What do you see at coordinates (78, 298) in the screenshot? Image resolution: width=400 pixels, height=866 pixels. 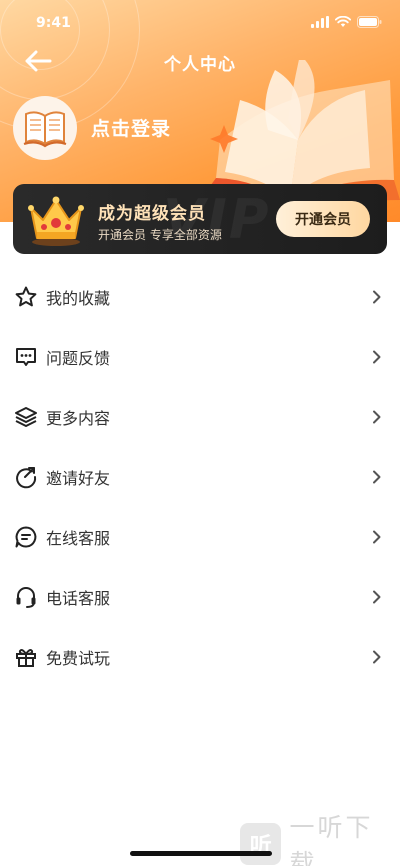 I see `menu-item-label: 我的收藏` at bounding box center [78, 298].